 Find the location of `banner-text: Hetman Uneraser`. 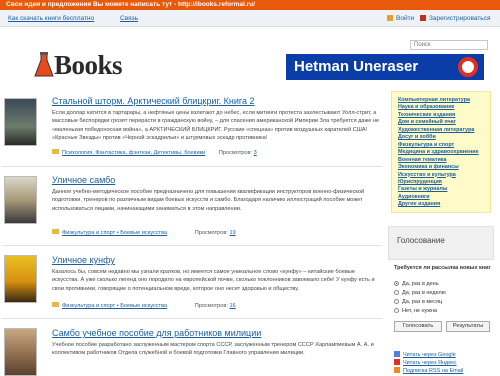

banner-text: Hetman Uneraser is located at coordinates (356, 66).